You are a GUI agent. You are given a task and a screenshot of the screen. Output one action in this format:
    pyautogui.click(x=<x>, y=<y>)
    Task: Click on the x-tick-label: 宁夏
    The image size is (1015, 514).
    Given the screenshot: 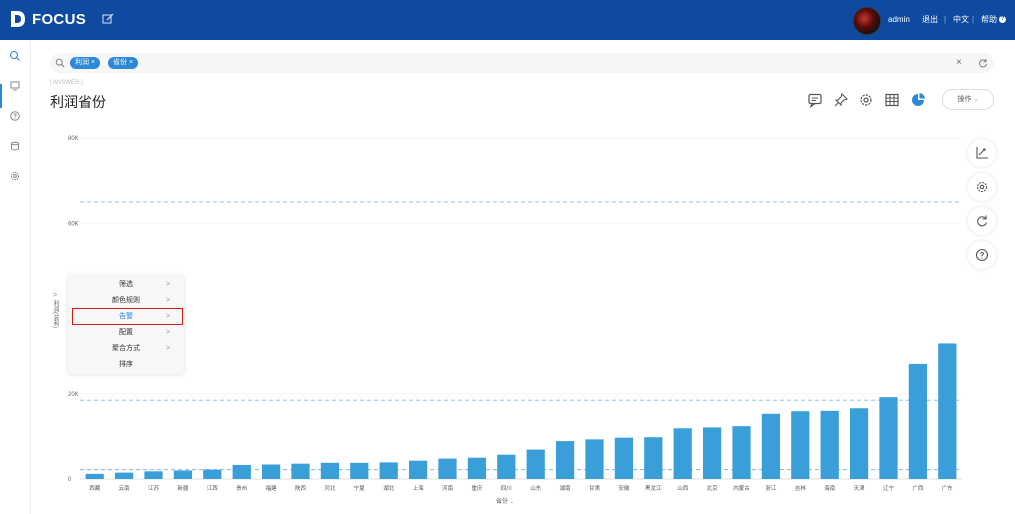 What is the action you would take?
    pyautogui.click(x=360, y=488)
    